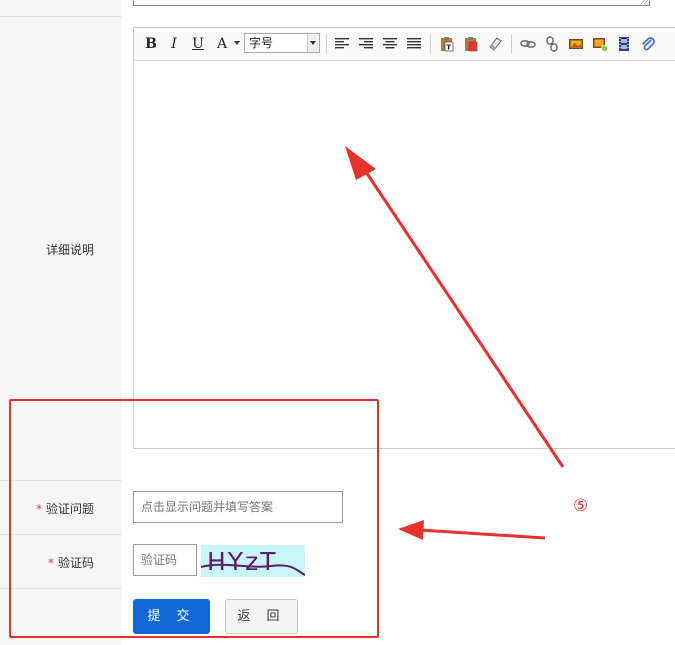  What do you see at coordinates (648, 44) in the screenshot?
I see `attachment-icon` at bounding box center [648, 44].